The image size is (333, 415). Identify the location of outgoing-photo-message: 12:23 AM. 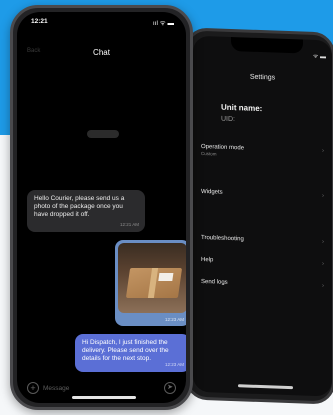
(150, 283).